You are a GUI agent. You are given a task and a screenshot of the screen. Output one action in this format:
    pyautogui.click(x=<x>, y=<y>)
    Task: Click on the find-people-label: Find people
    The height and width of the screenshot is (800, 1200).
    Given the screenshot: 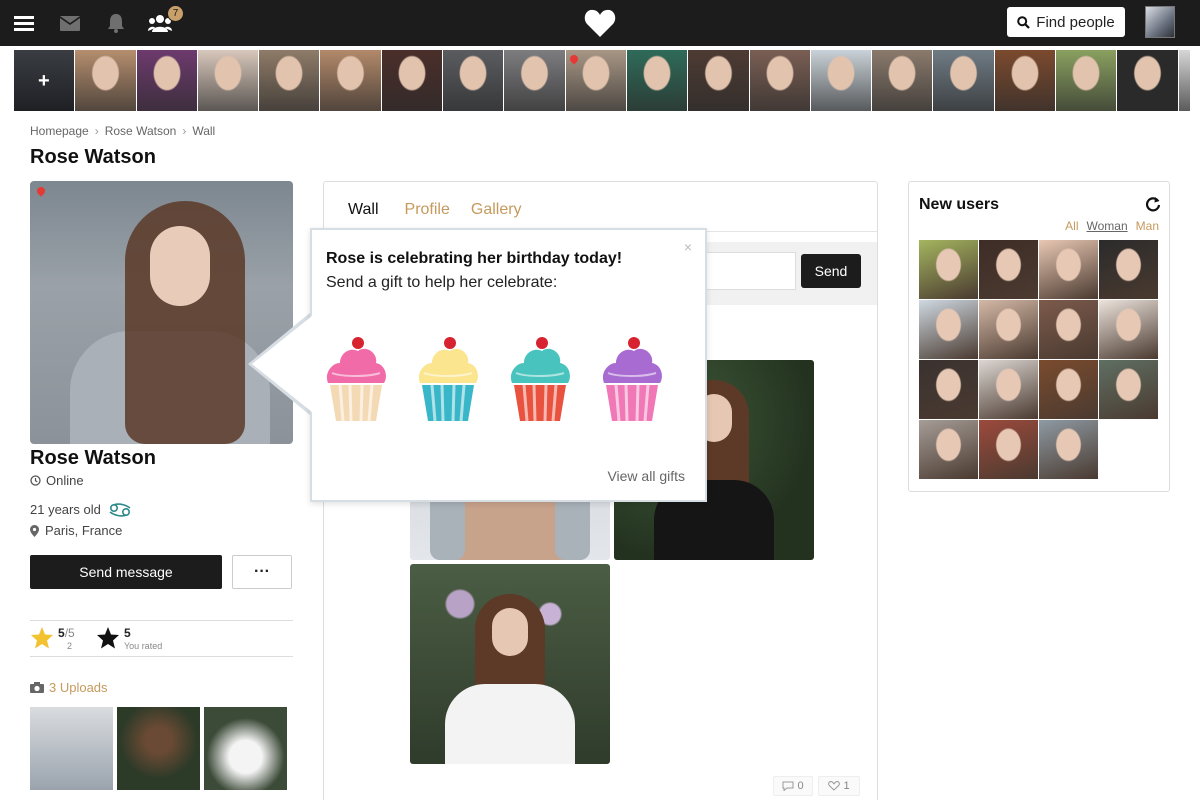 What is the action you would take?
    pyautogui.click(x=1075, y=22)
    